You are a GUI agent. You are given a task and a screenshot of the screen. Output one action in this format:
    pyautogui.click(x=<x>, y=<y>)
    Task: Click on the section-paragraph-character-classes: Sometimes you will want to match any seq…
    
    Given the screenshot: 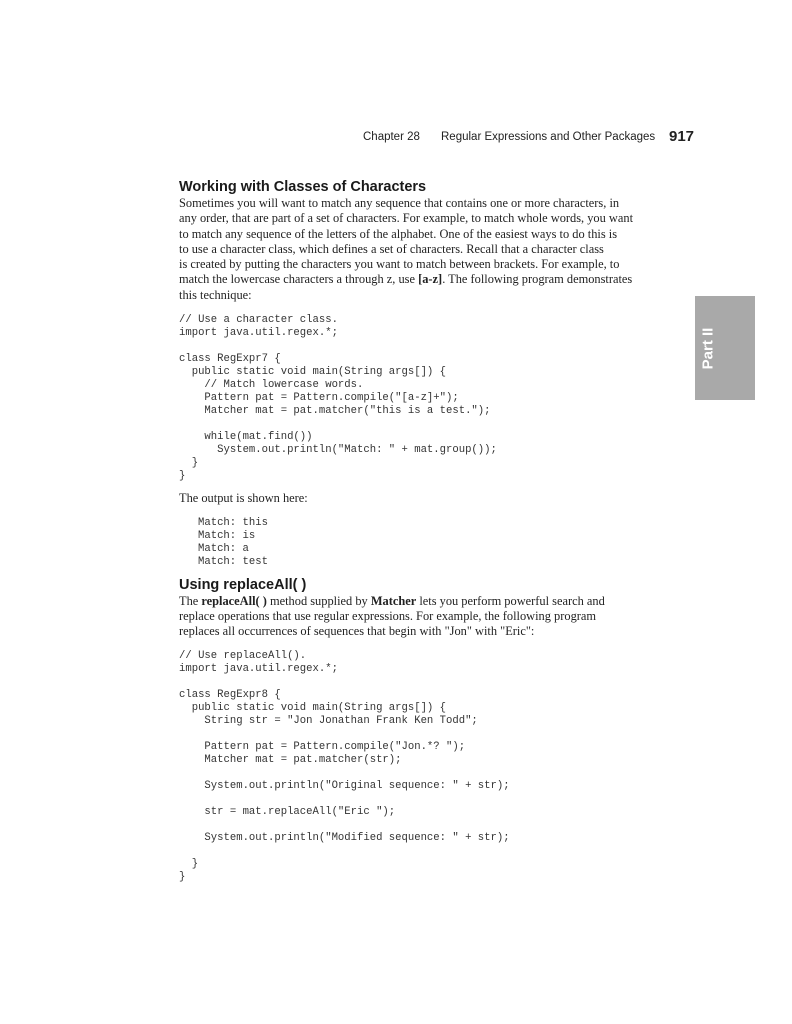 What is the action you would take?
    pyautogui.click(x=429, y=249)
    